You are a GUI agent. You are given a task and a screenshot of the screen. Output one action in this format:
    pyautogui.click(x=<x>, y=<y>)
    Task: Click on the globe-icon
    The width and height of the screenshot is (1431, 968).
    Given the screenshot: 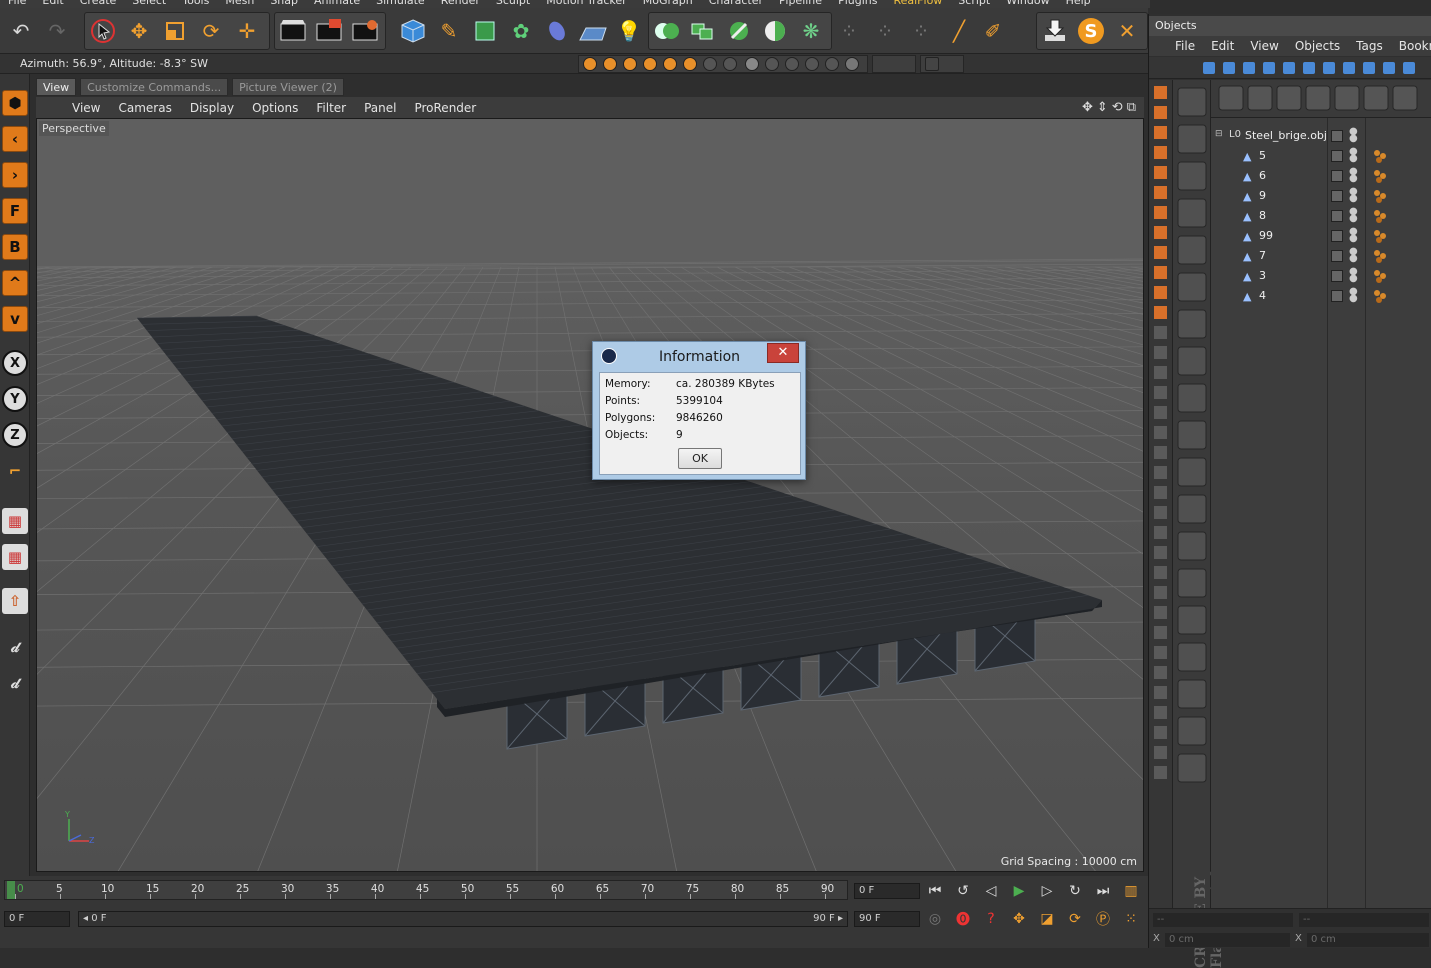 What is the action you would take?
    pyautogui.click(x=752, y=64)
    